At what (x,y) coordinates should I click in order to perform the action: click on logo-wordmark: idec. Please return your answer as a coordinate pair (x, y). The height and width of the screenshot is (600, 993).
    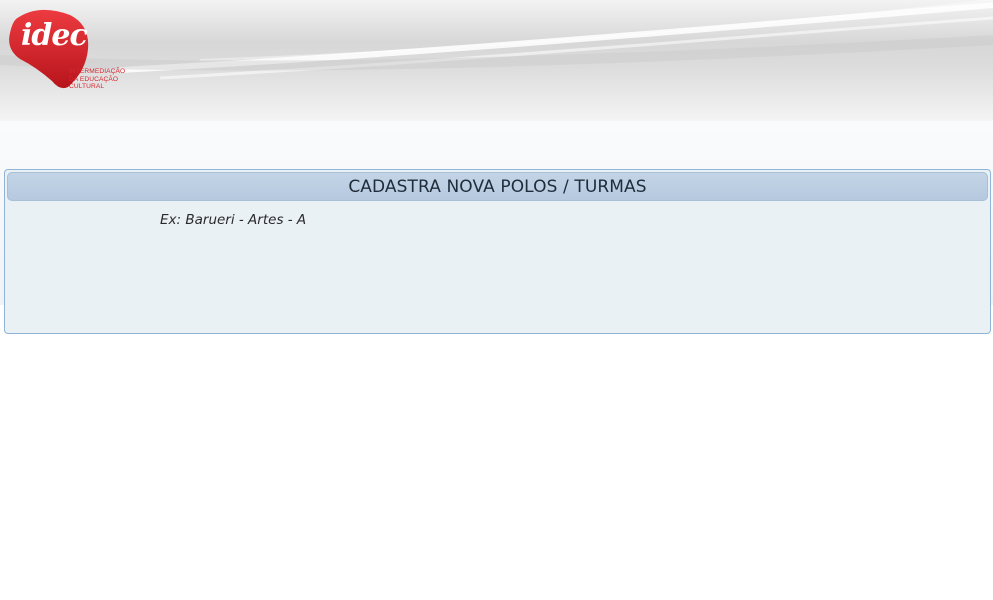
    Looking at the image, I should click on (54, 35).